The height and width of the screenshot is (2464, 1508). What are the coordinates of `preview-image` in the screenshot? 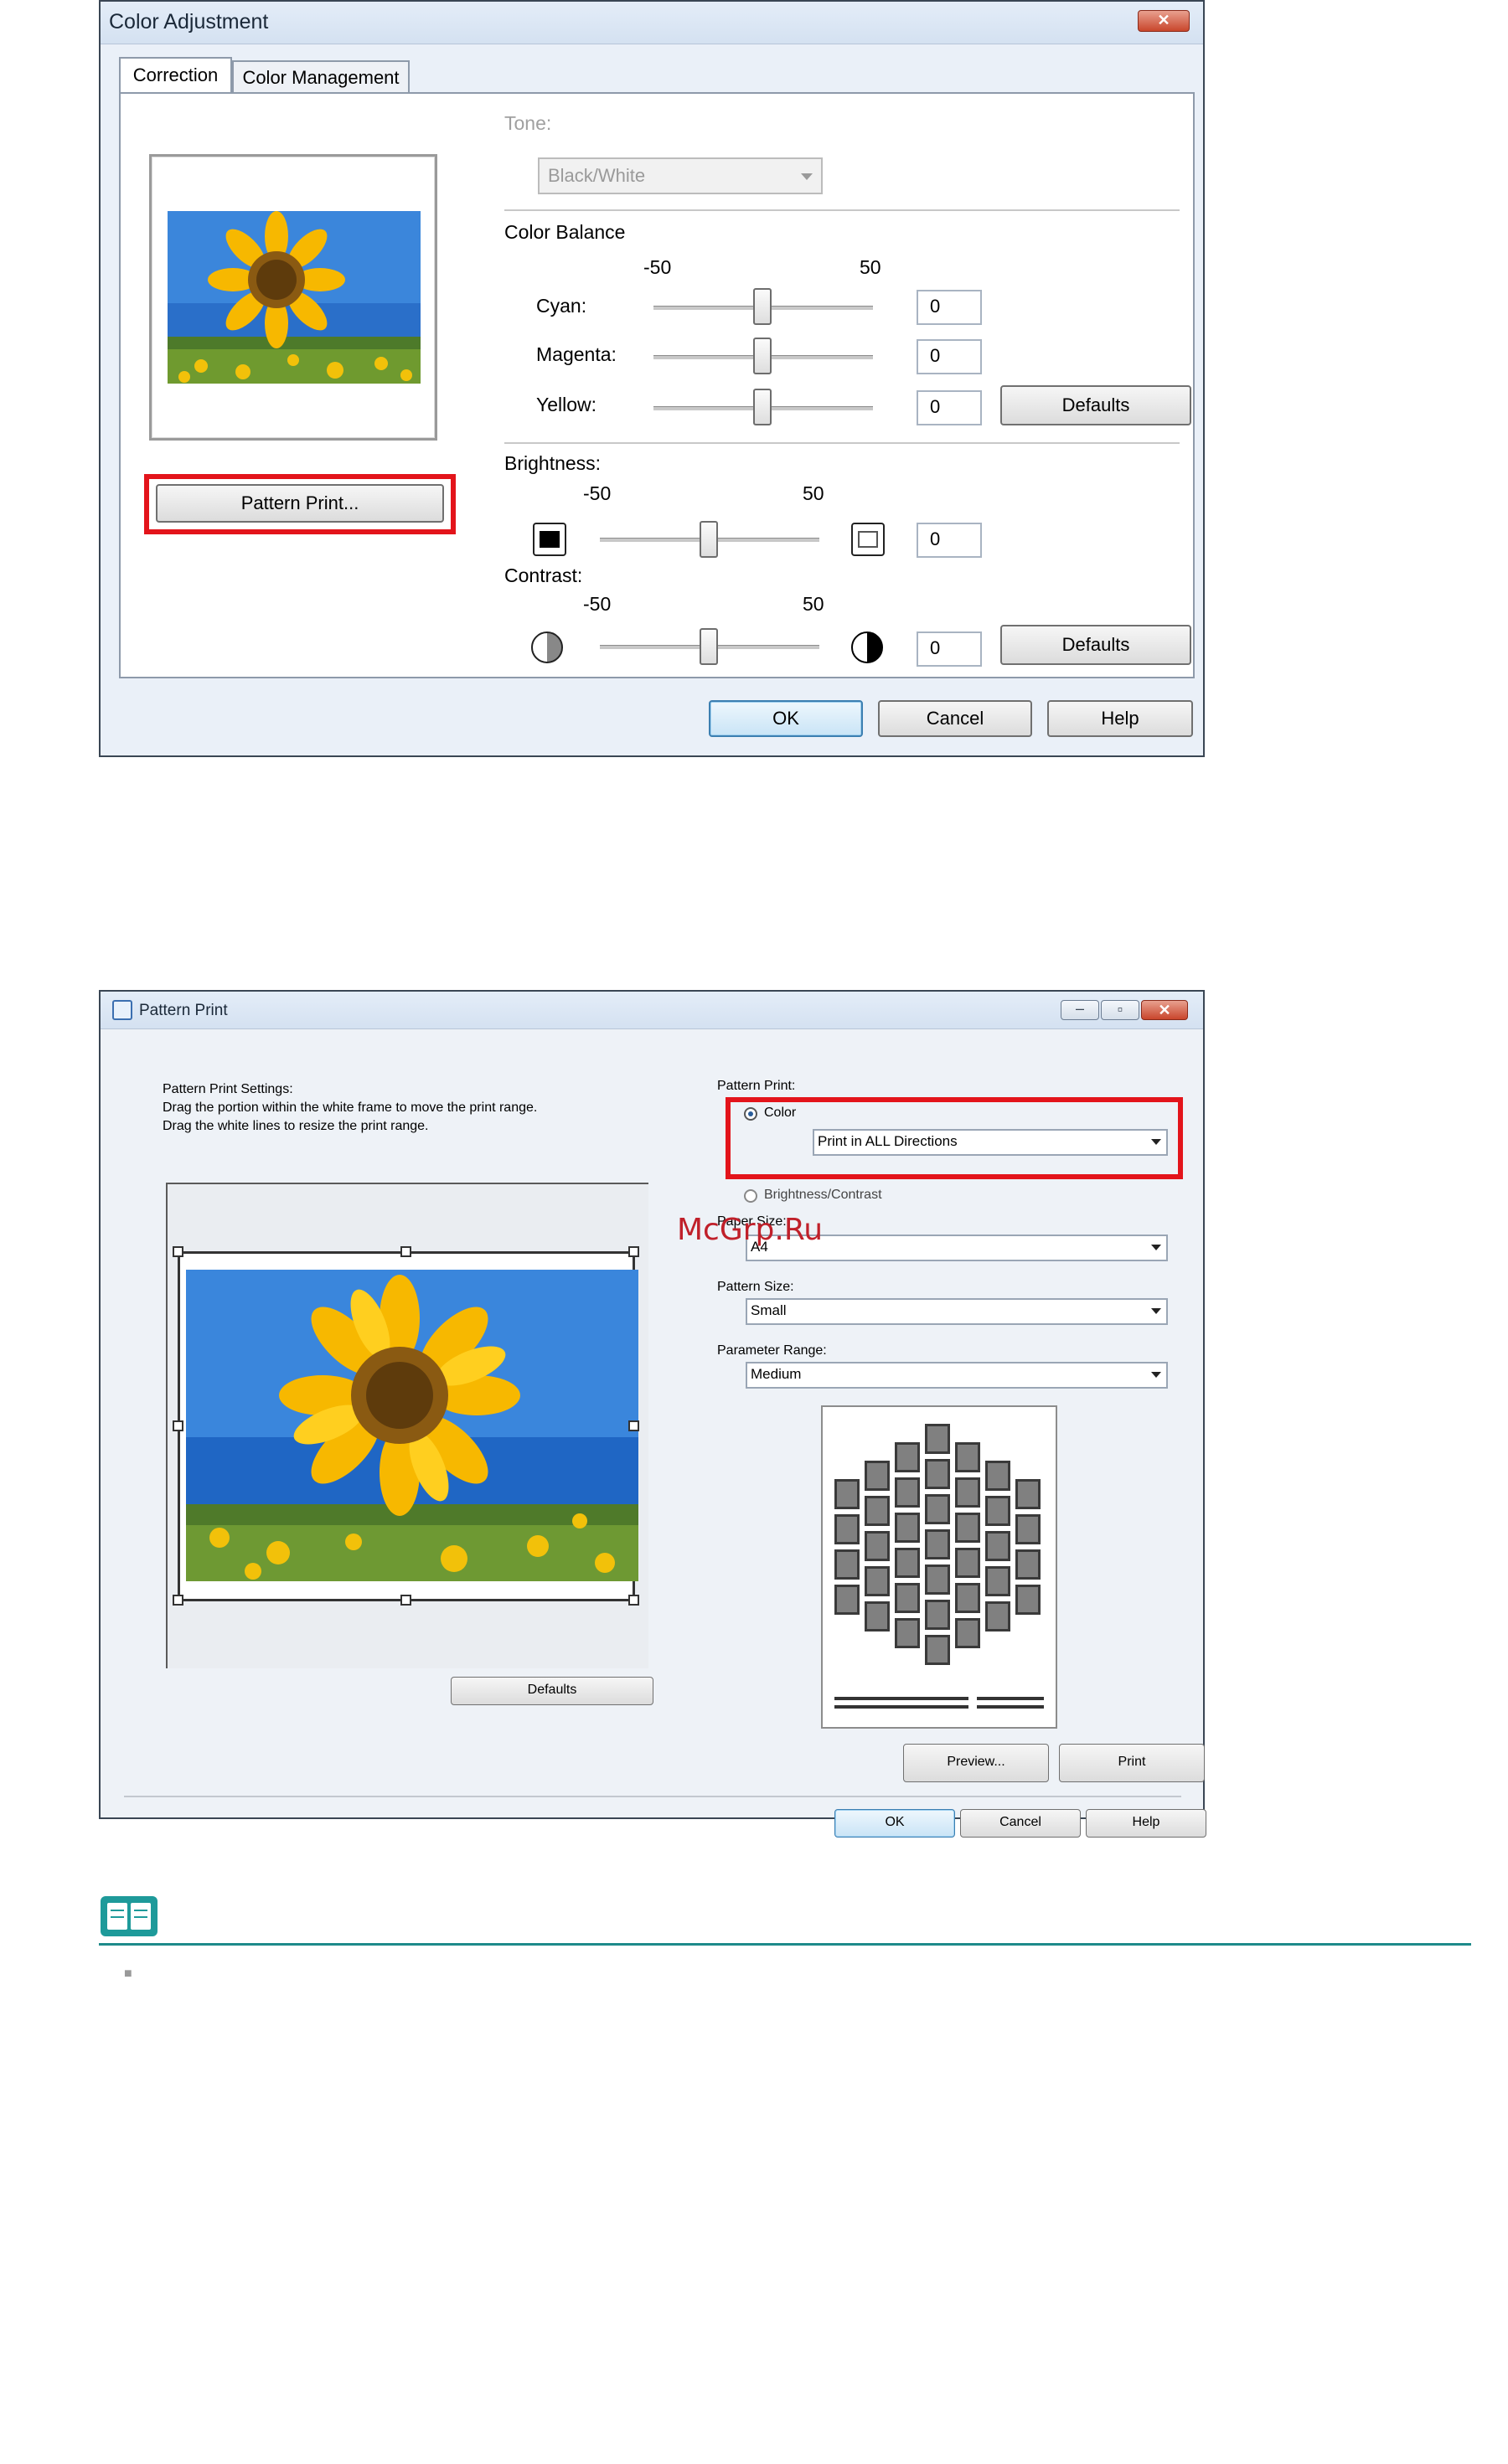 It's located at (294, 297).